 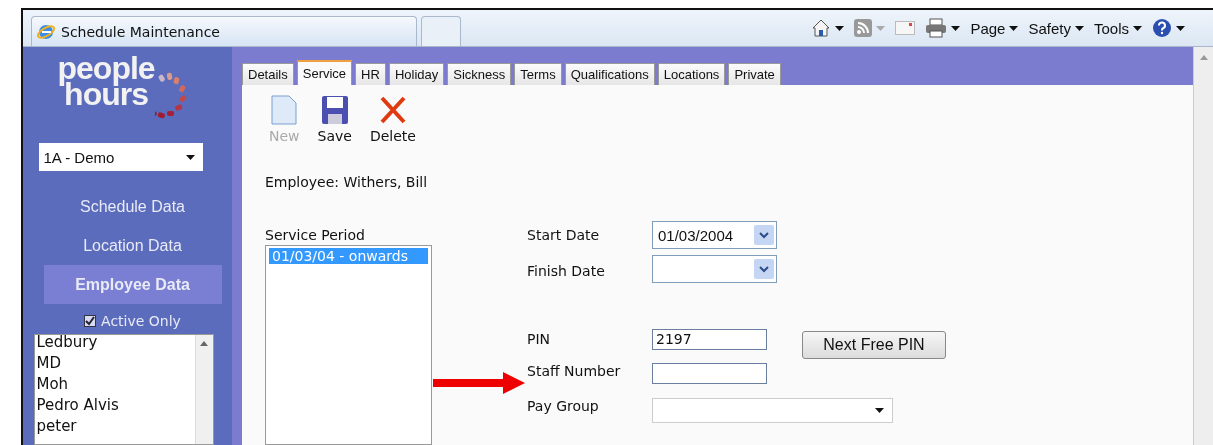 I want to click on employee-item: Pedro Alvis, so click(x=115, y=405).